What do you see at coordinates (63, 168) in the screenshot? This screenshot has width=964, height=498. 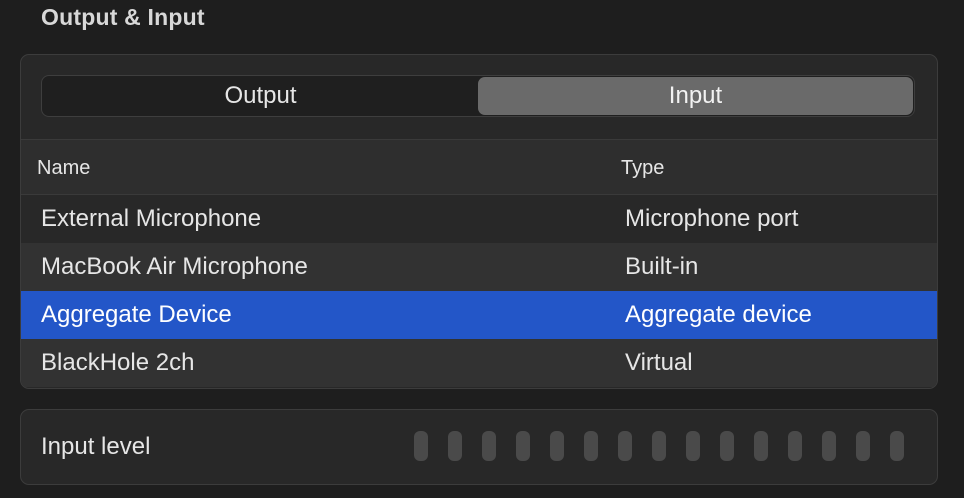 I see `column-header-name: Name` at bounding box center [63, 168].